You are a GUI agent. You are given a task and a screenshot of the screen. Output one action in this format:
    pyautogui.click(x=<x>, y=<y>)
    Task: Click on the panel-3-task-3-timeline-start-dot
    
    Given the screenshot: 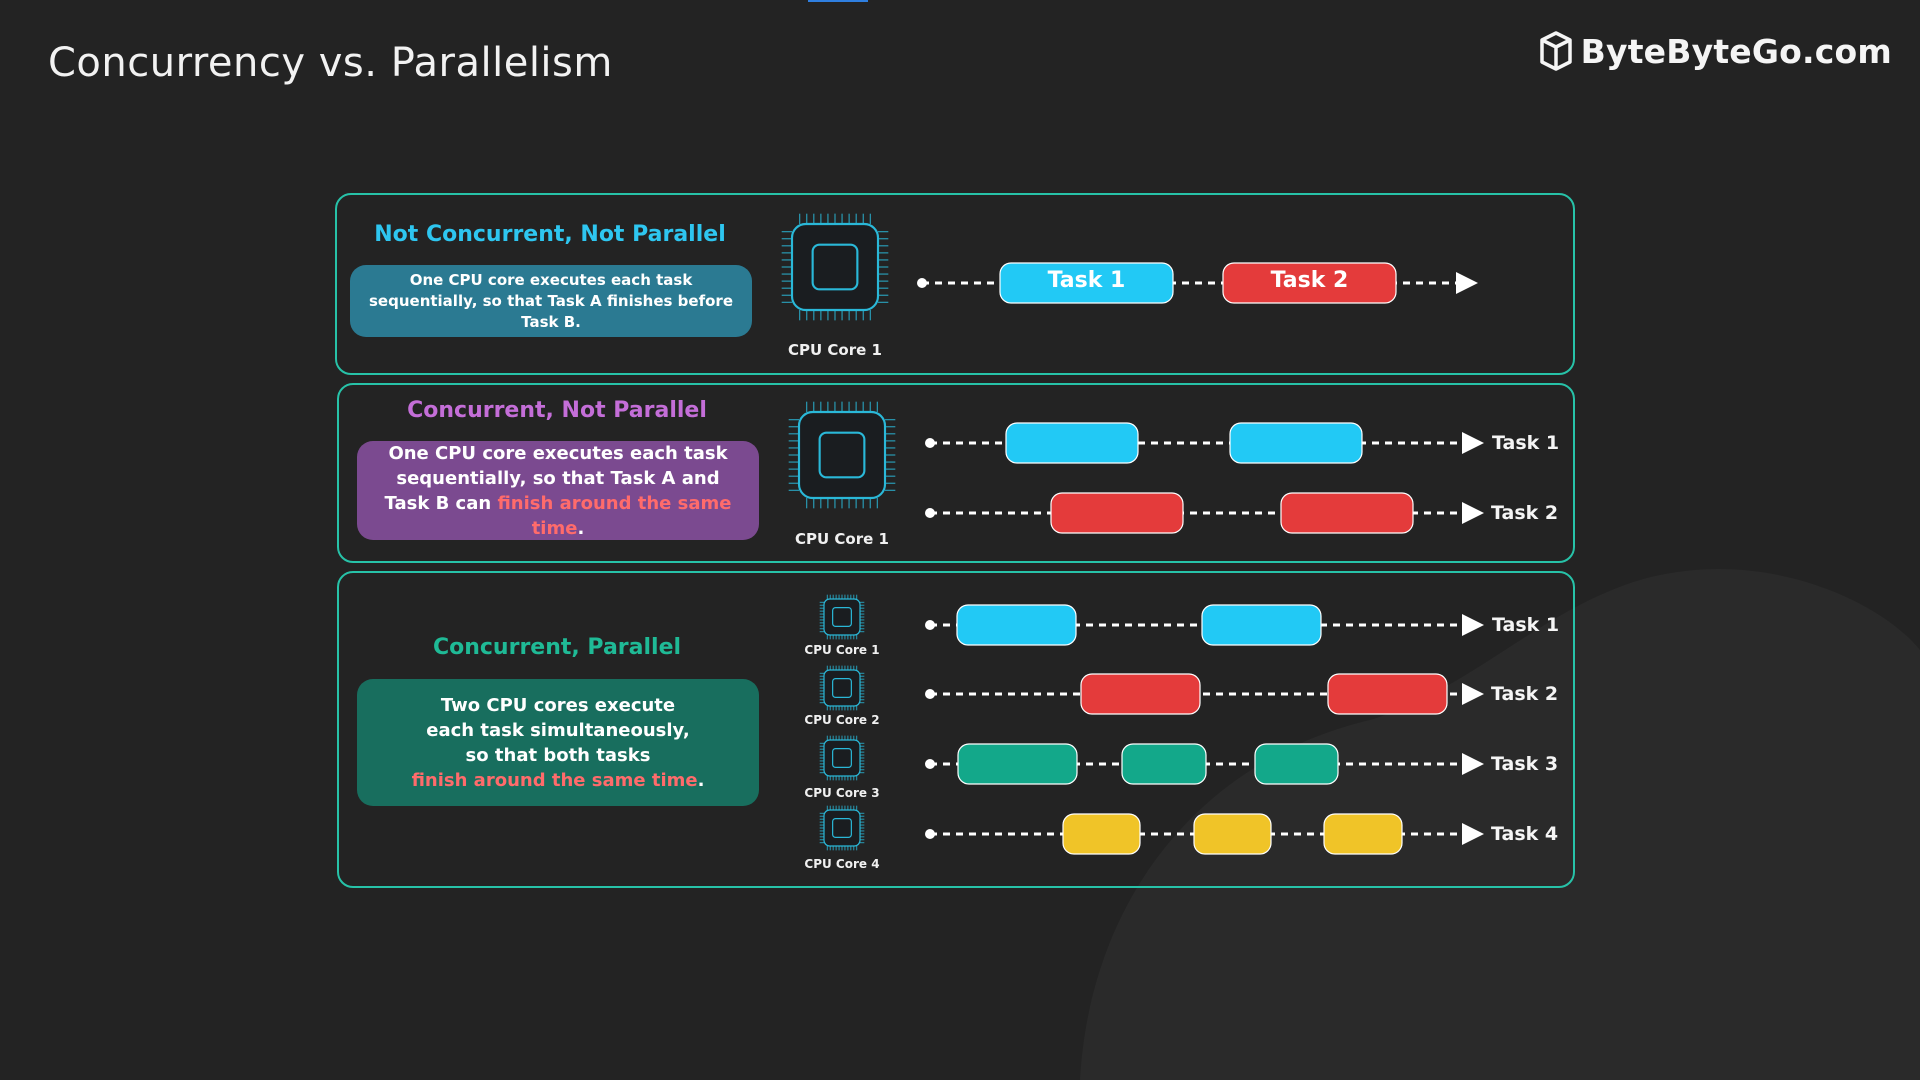 What is the action you would take?
    pyautogui.click(x=930, y=764)
    